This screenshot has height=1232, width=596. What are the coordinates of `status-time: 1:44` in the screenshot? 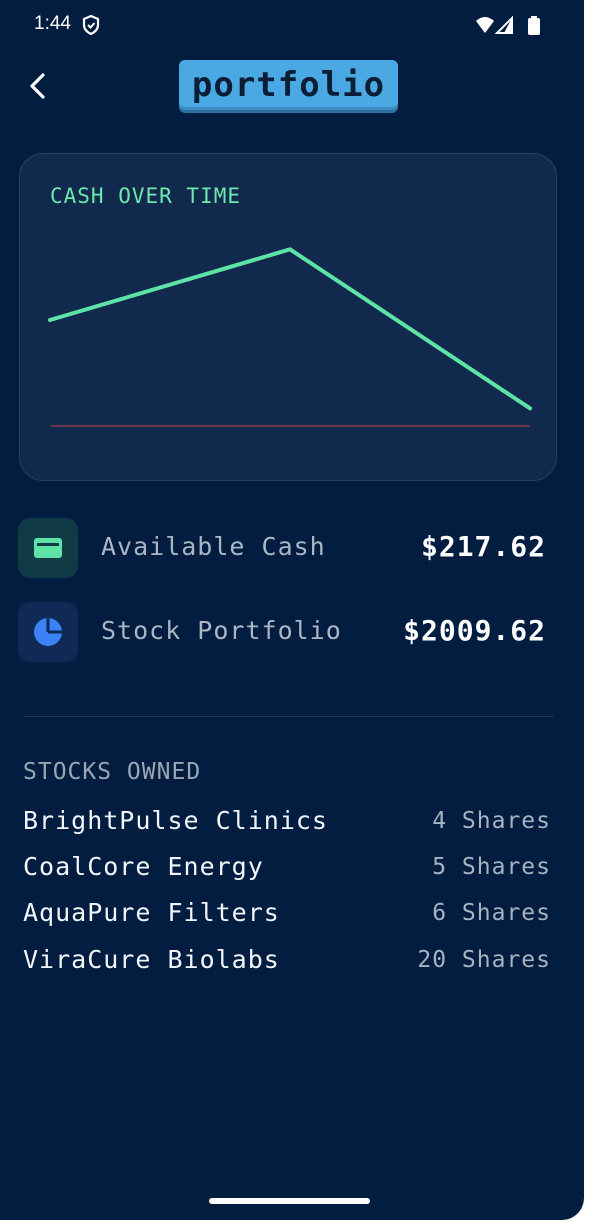 It's located at (52, 23).